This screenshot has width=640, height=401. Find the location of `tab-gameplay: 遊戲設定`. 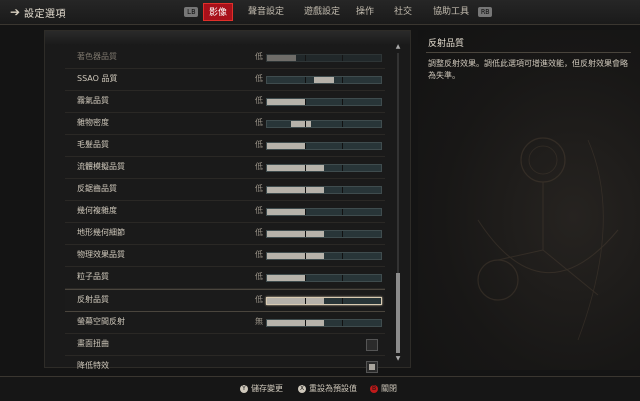

tab-gameplay: 遊戲設定 is located at coordinates (322, 12).